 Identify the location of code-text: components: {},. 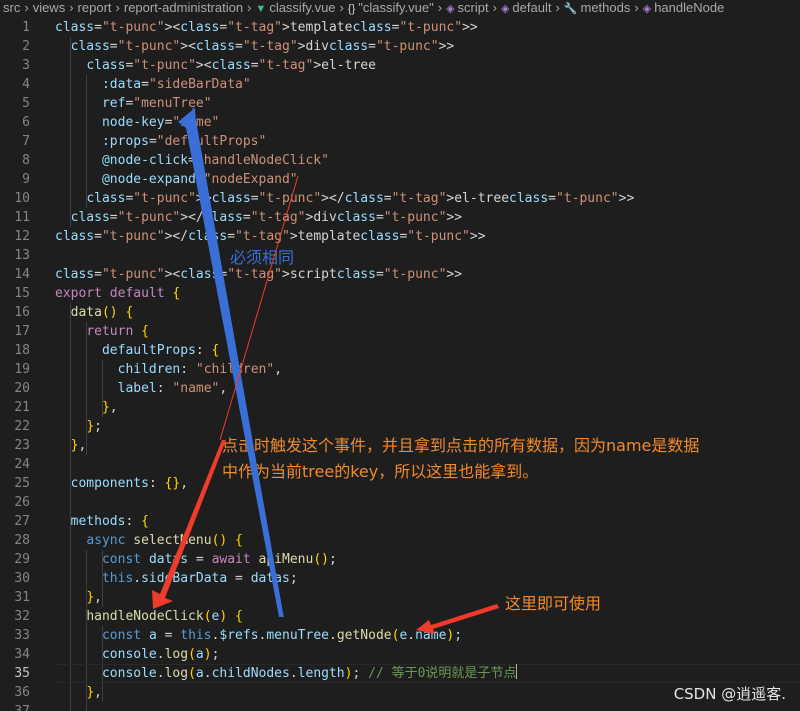
(129, 483).